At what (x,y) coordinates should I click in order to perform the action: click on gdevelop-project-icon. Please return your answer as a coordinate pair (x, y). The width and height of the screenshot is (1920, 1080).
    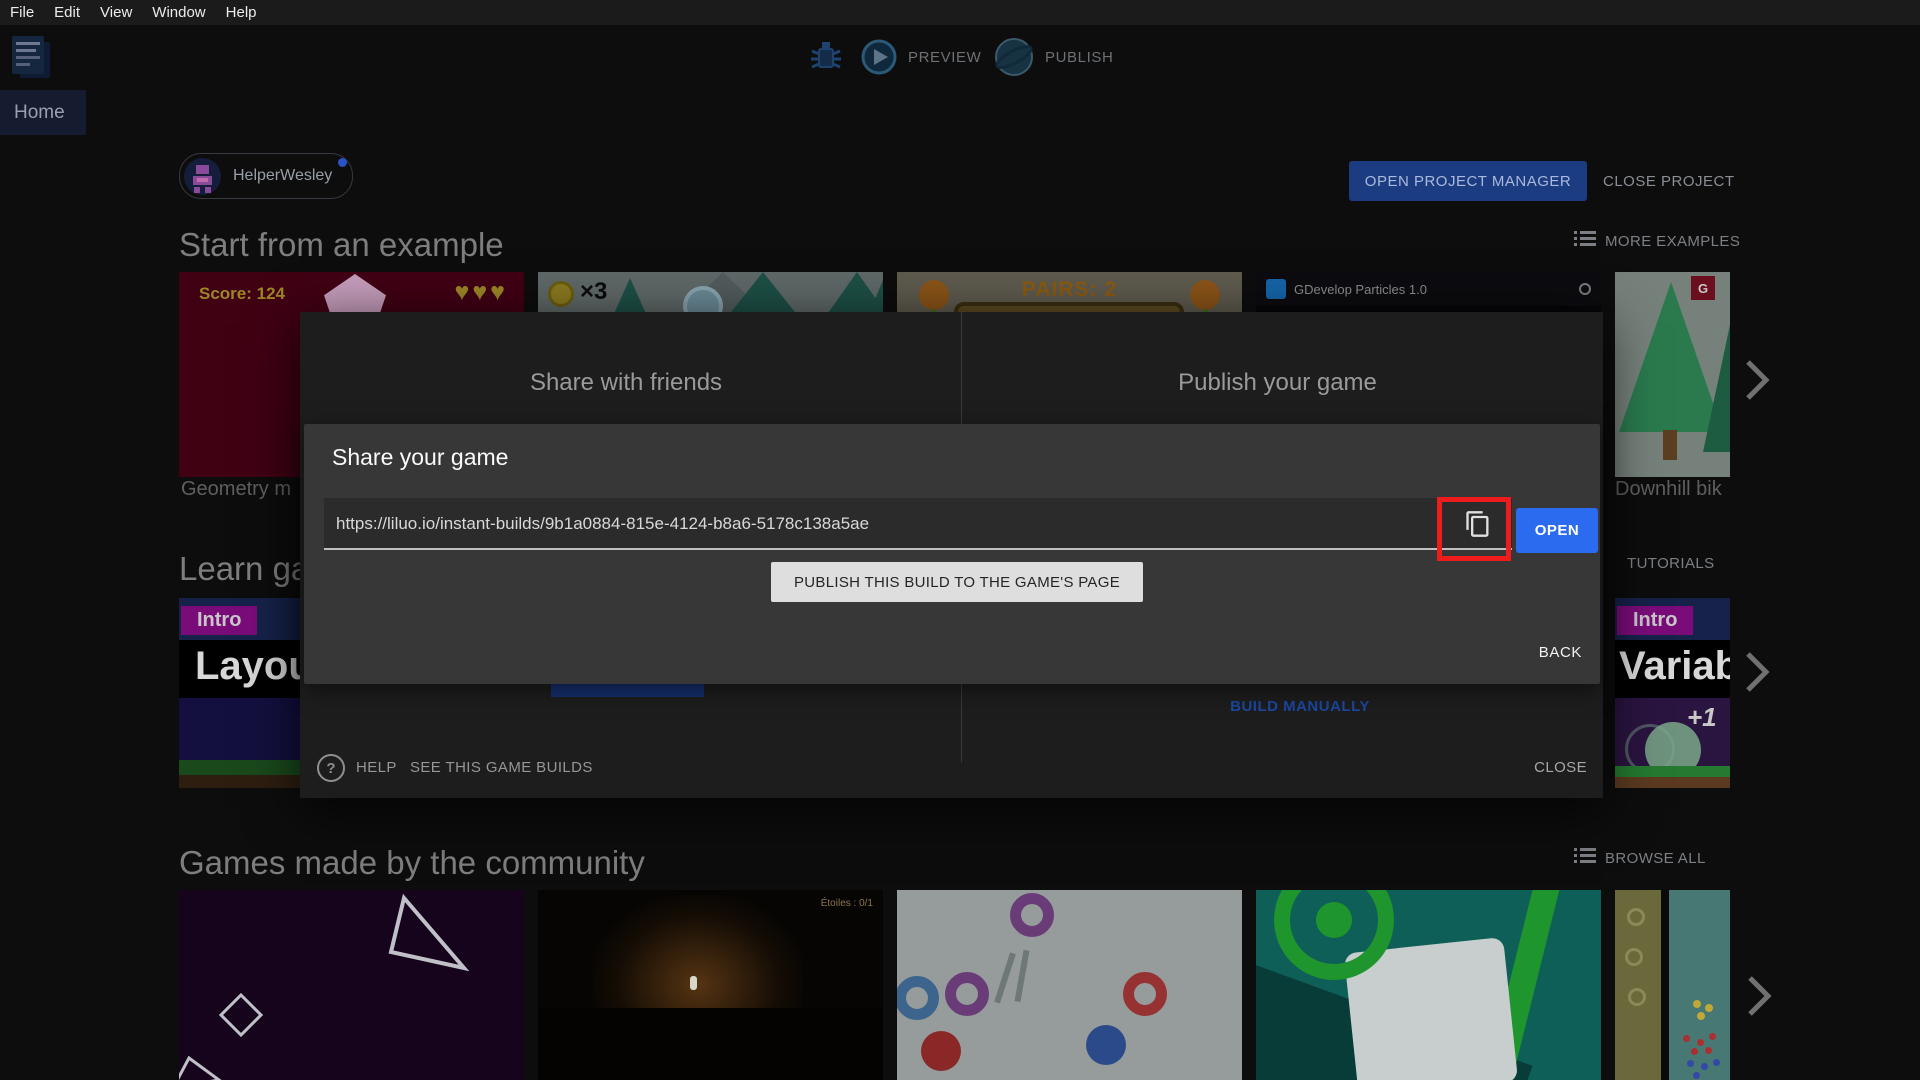
    Looking at the image, I should click on (32, 59).